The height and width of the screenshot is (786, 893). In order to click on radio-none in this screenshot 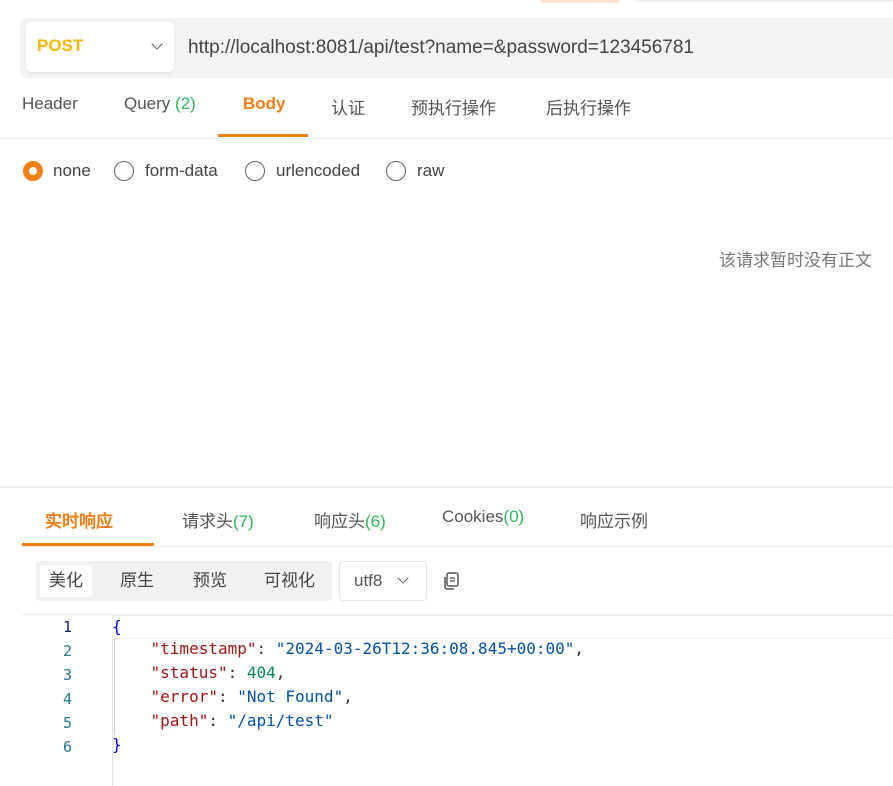, I will do `click(33, 171)`.